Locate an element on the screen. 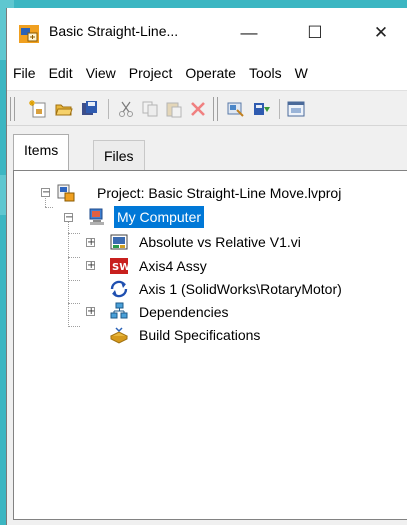  toolbar is located at coordinates (207, 108).